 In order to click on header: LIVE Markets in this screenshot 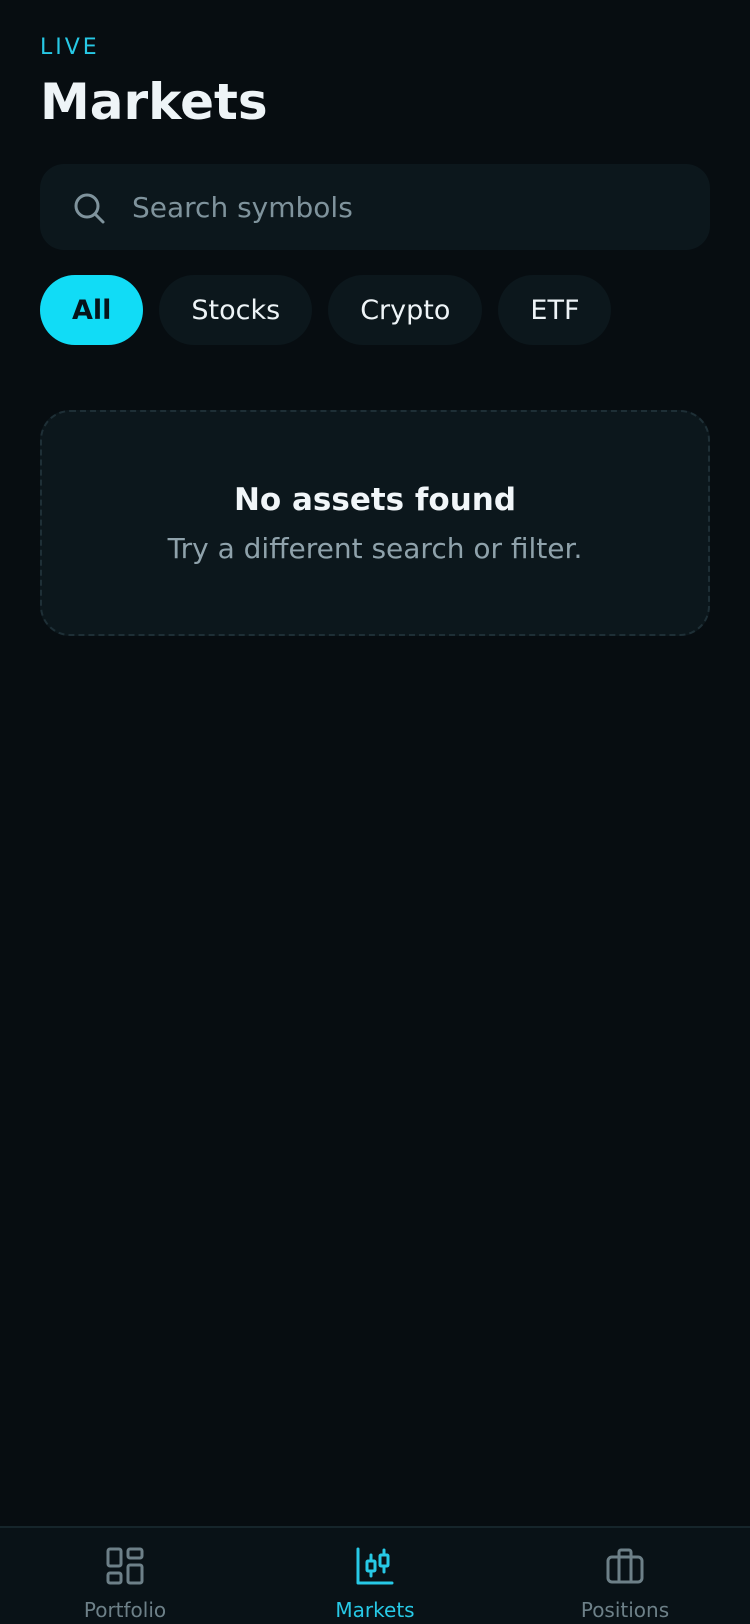, I will do `click(154, 83)`.